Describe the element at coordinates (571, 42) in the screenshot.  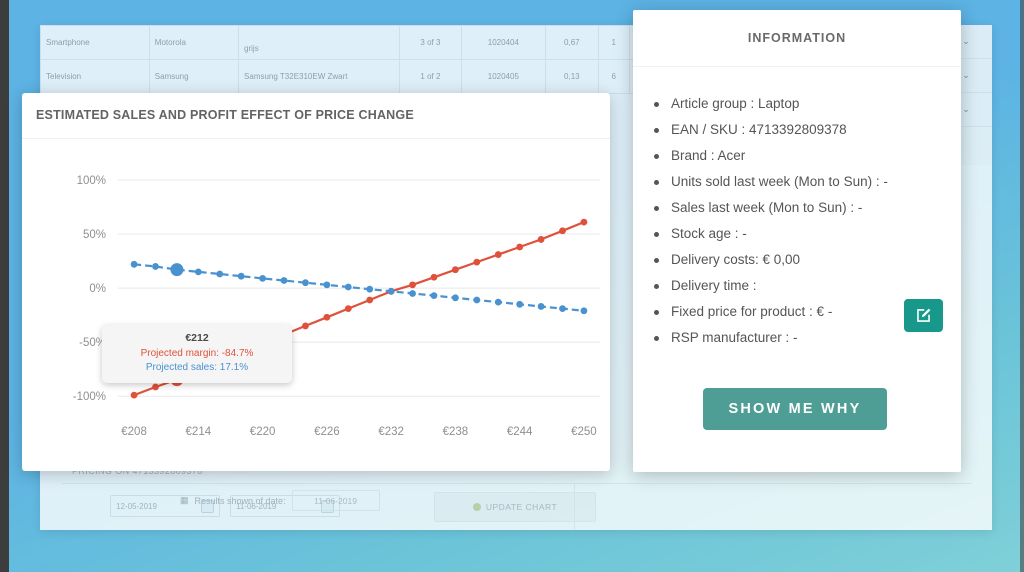
I see `cell-val1: 0,67` at that location.